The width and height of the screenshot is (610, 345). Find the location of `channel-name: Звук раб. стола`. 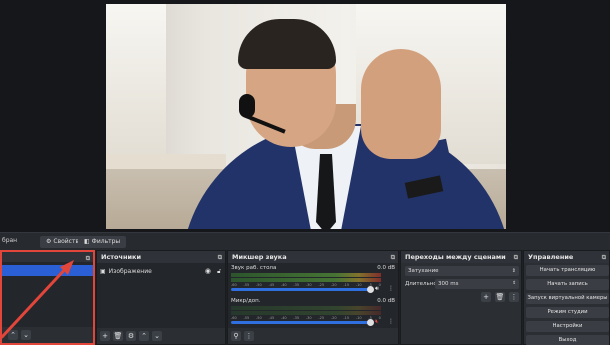

channel-name: Звук раб. стола is located at coordinates (254, 268).